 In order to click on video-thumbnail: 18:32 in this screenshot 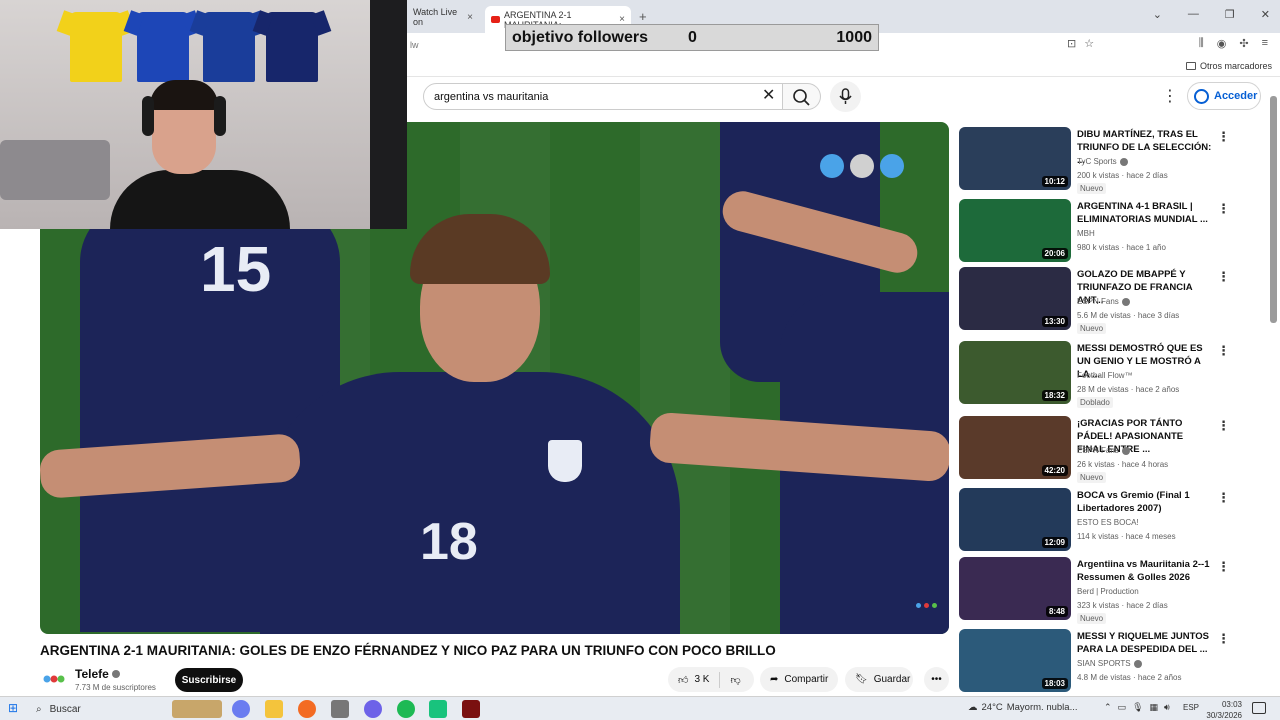, I will do `click(1015, 372)`.